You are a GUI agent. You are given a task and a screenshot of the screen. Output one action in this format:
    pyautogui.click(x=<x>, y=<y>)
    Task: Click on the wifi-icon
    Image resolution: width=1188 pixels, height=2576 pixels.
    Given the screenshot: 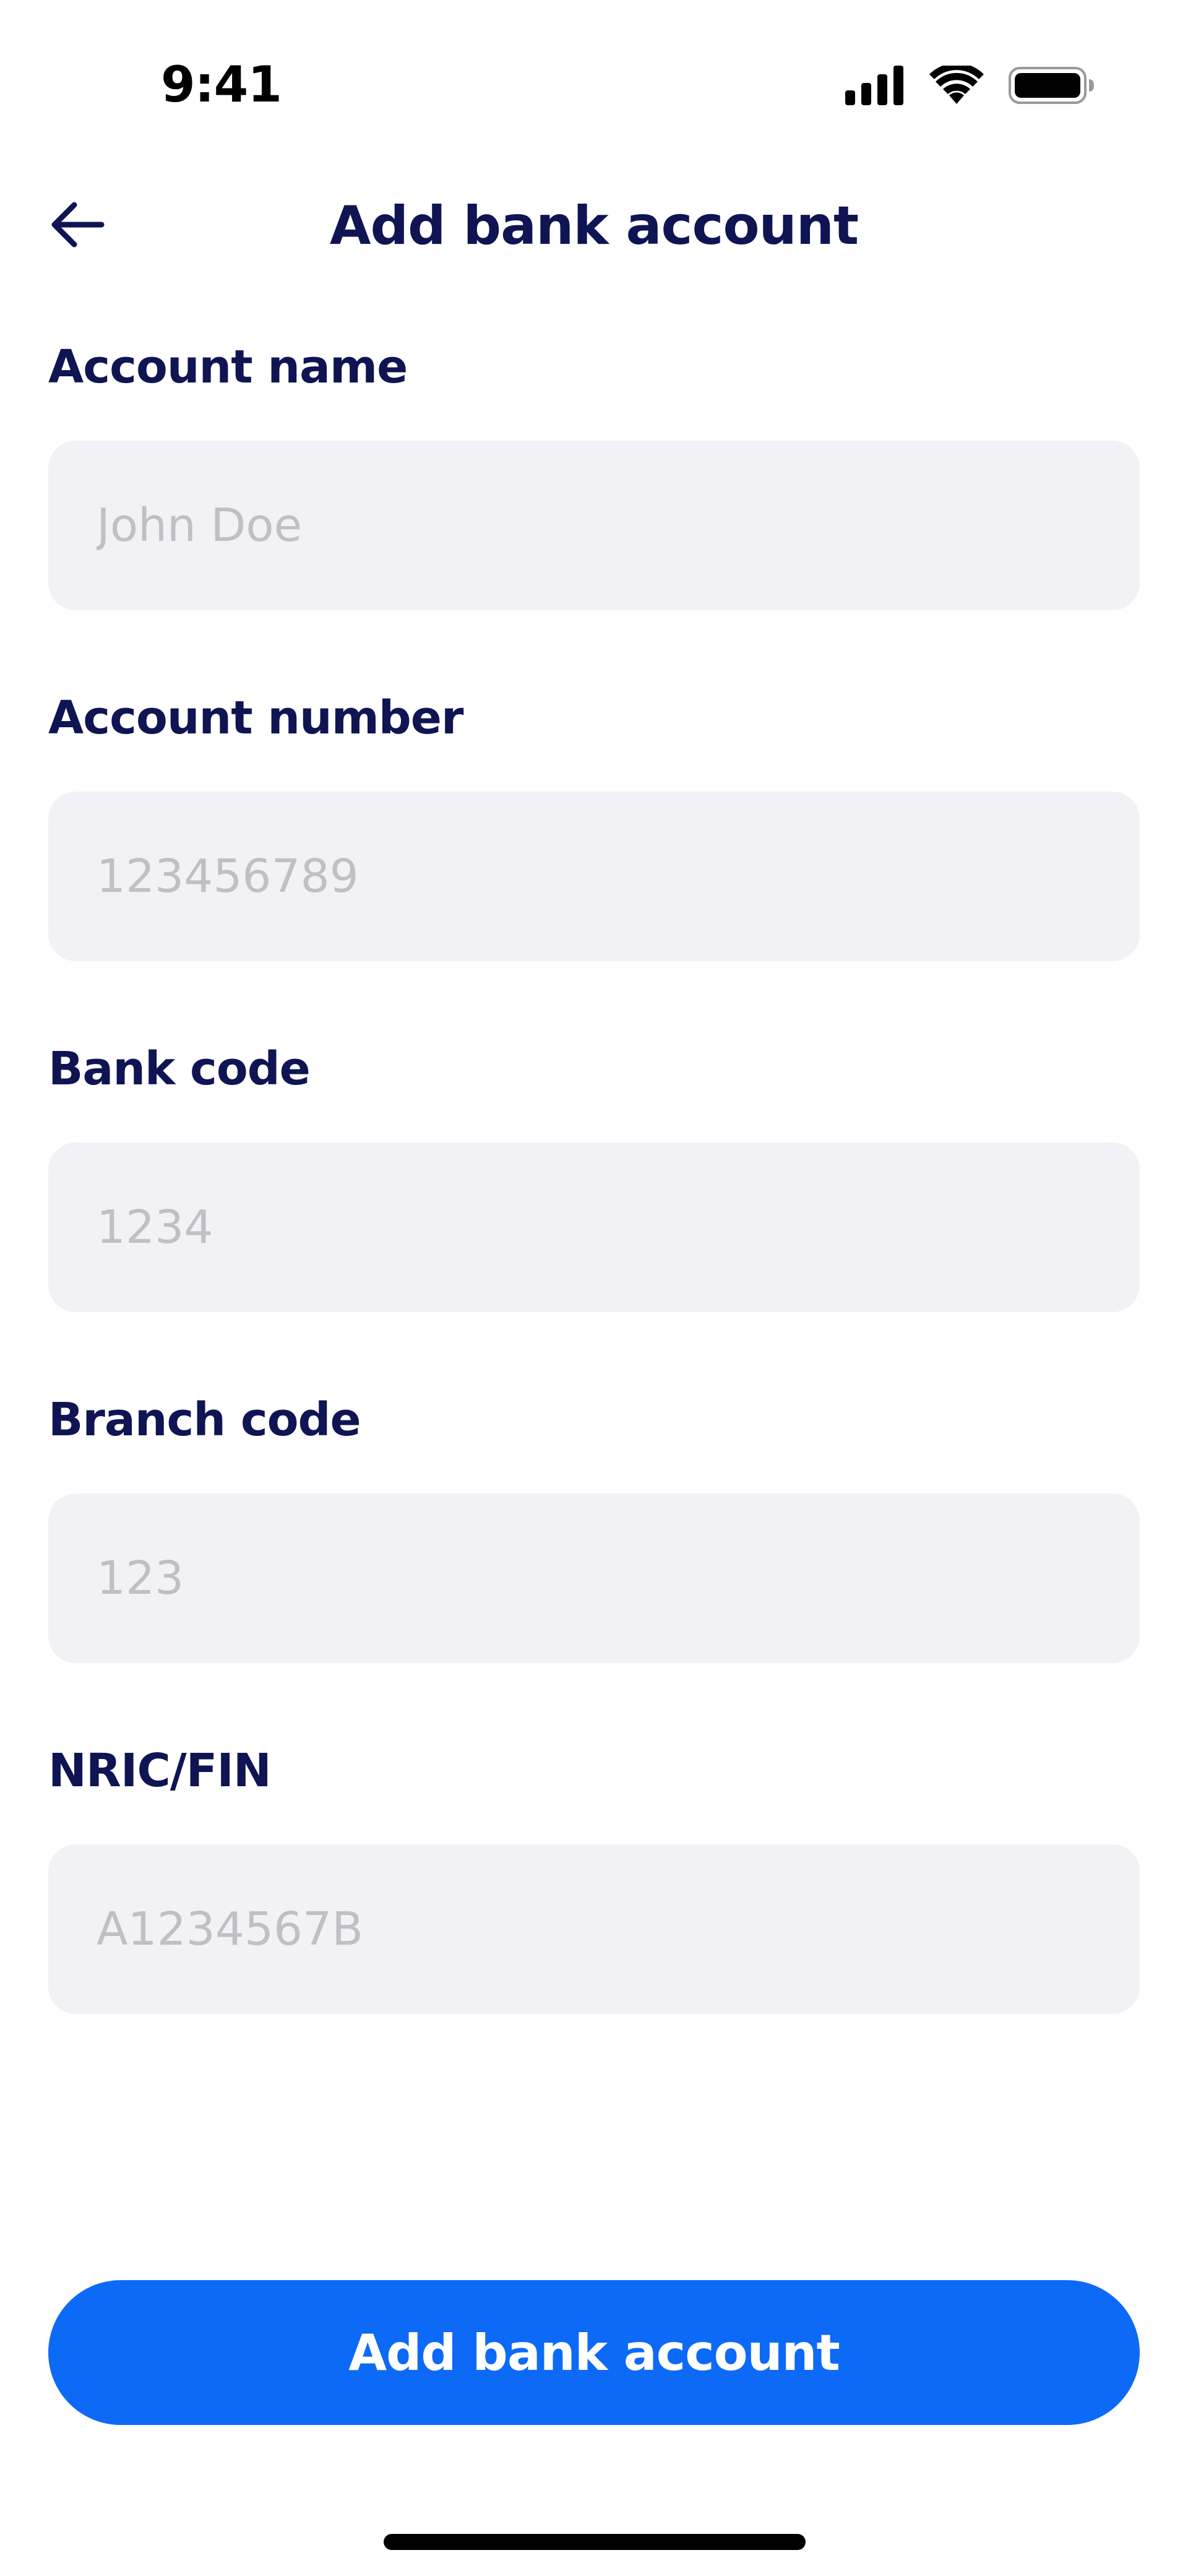 What is the action you would take?
    pyautogui.click(x=957, y=85)
    